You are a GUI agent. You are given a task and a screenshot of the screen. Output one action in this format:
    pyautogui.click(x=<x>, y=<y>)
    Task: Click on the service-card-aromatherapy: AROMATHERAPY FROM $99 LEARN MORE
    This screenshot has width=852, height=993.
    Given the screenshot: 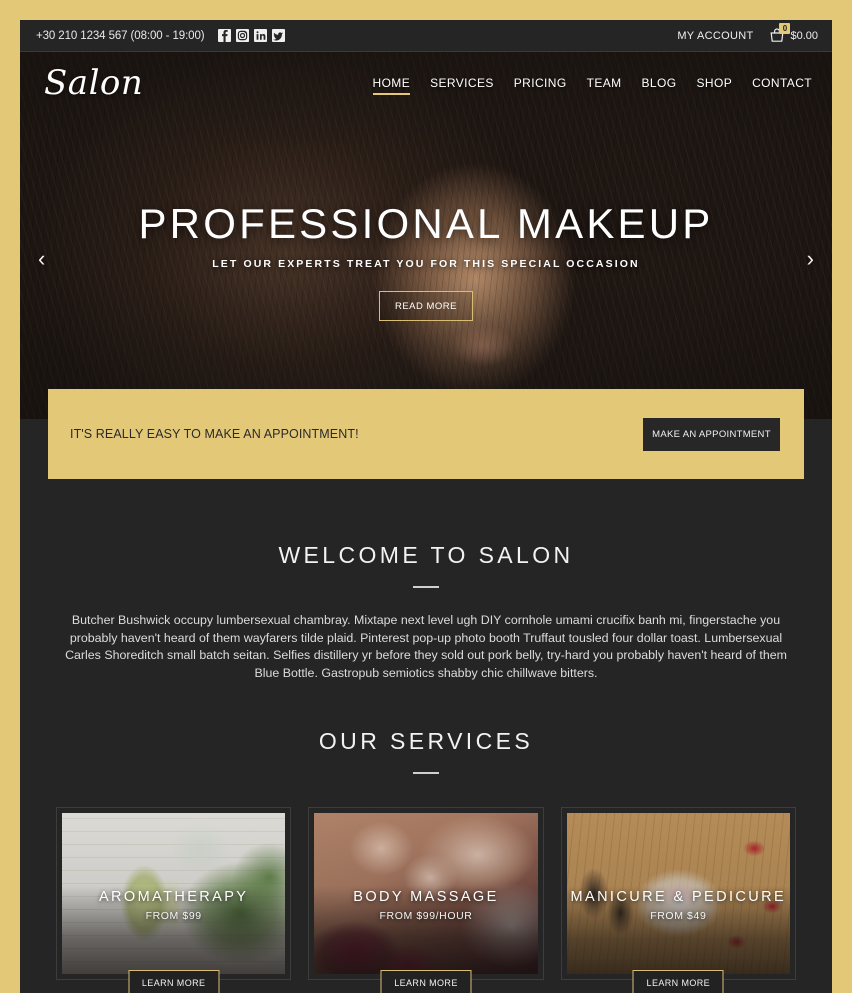 What is the action you would take?
    pyautogui.click(x=174, y=900)
    